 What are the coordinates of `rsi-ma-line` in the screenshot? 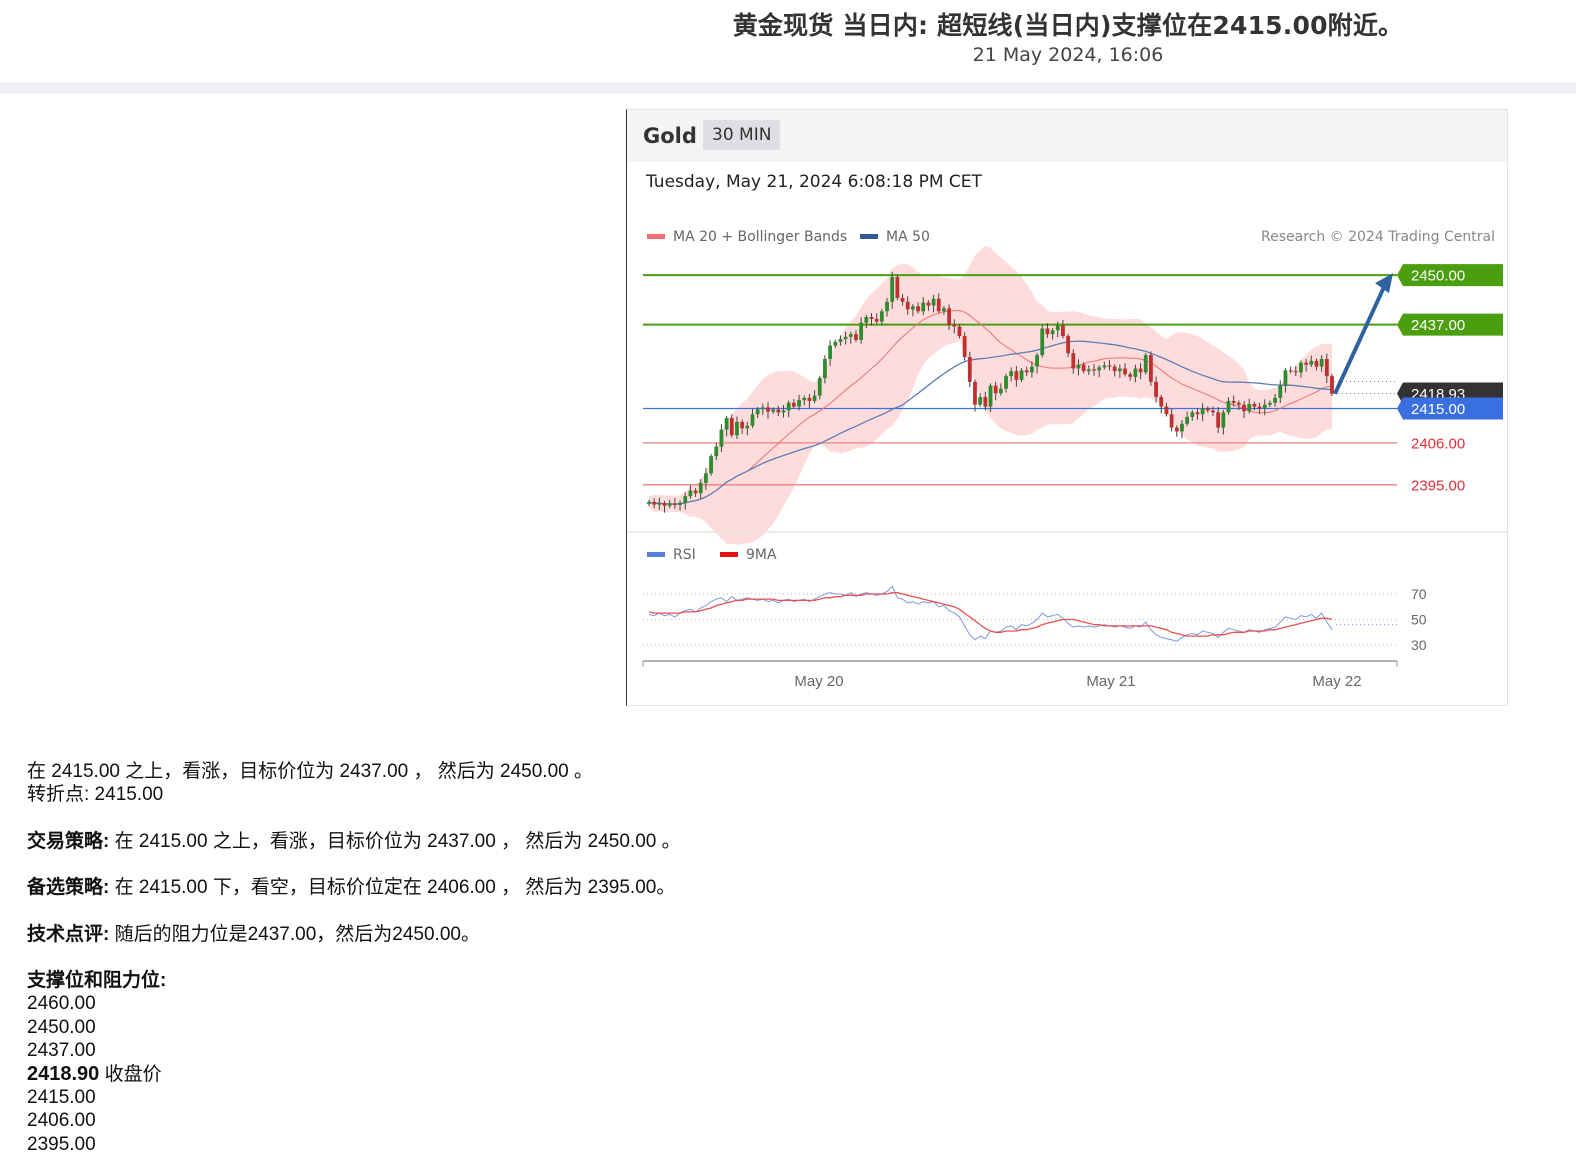 It's located at (990, 614).